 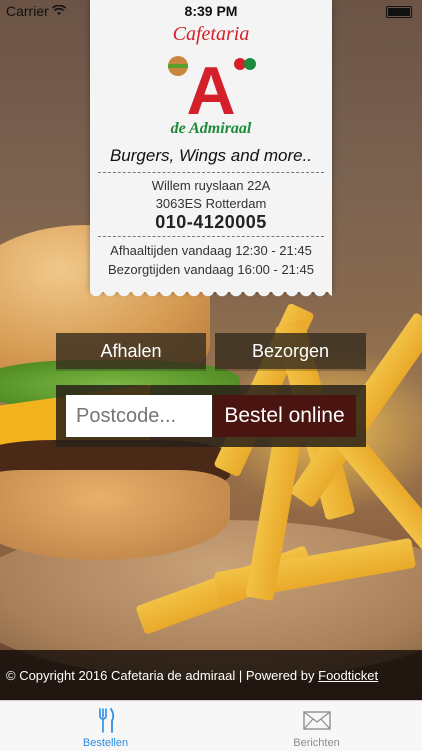 I want to click on order-bar: Bestel online, so click(x=211, y=416).